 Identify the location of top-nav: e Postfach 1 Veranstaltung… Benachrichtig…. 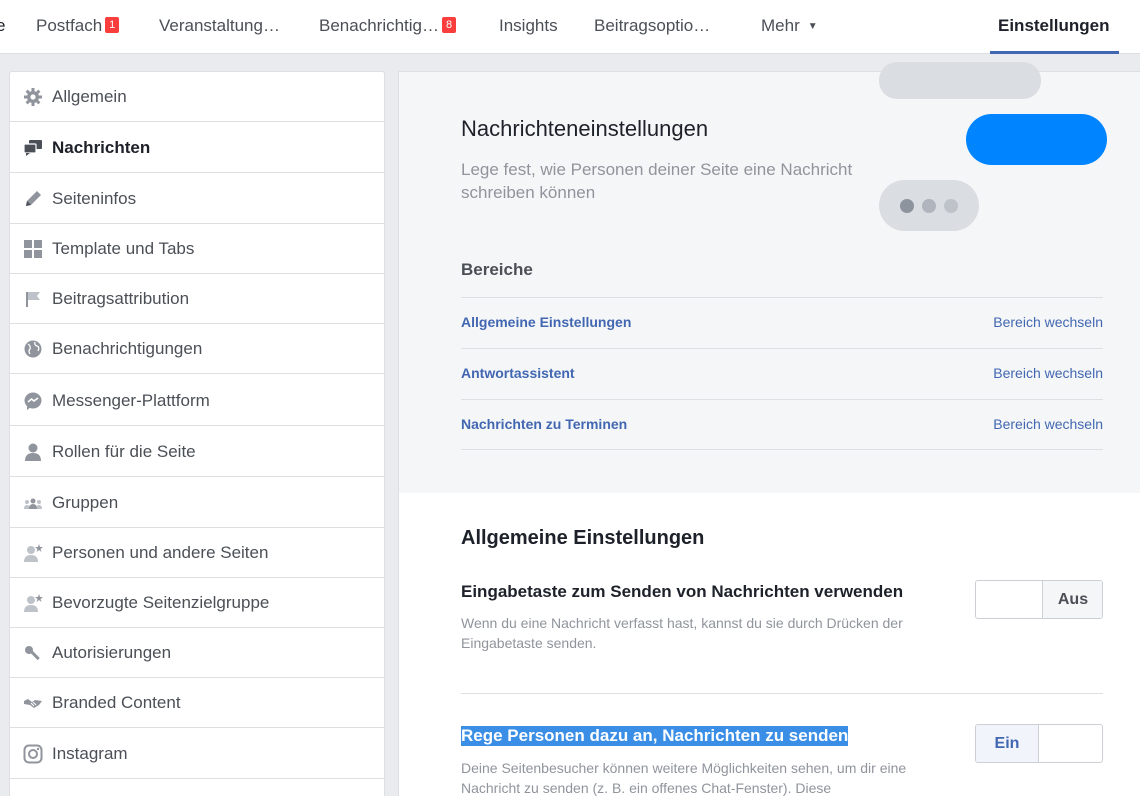
(570, 27).